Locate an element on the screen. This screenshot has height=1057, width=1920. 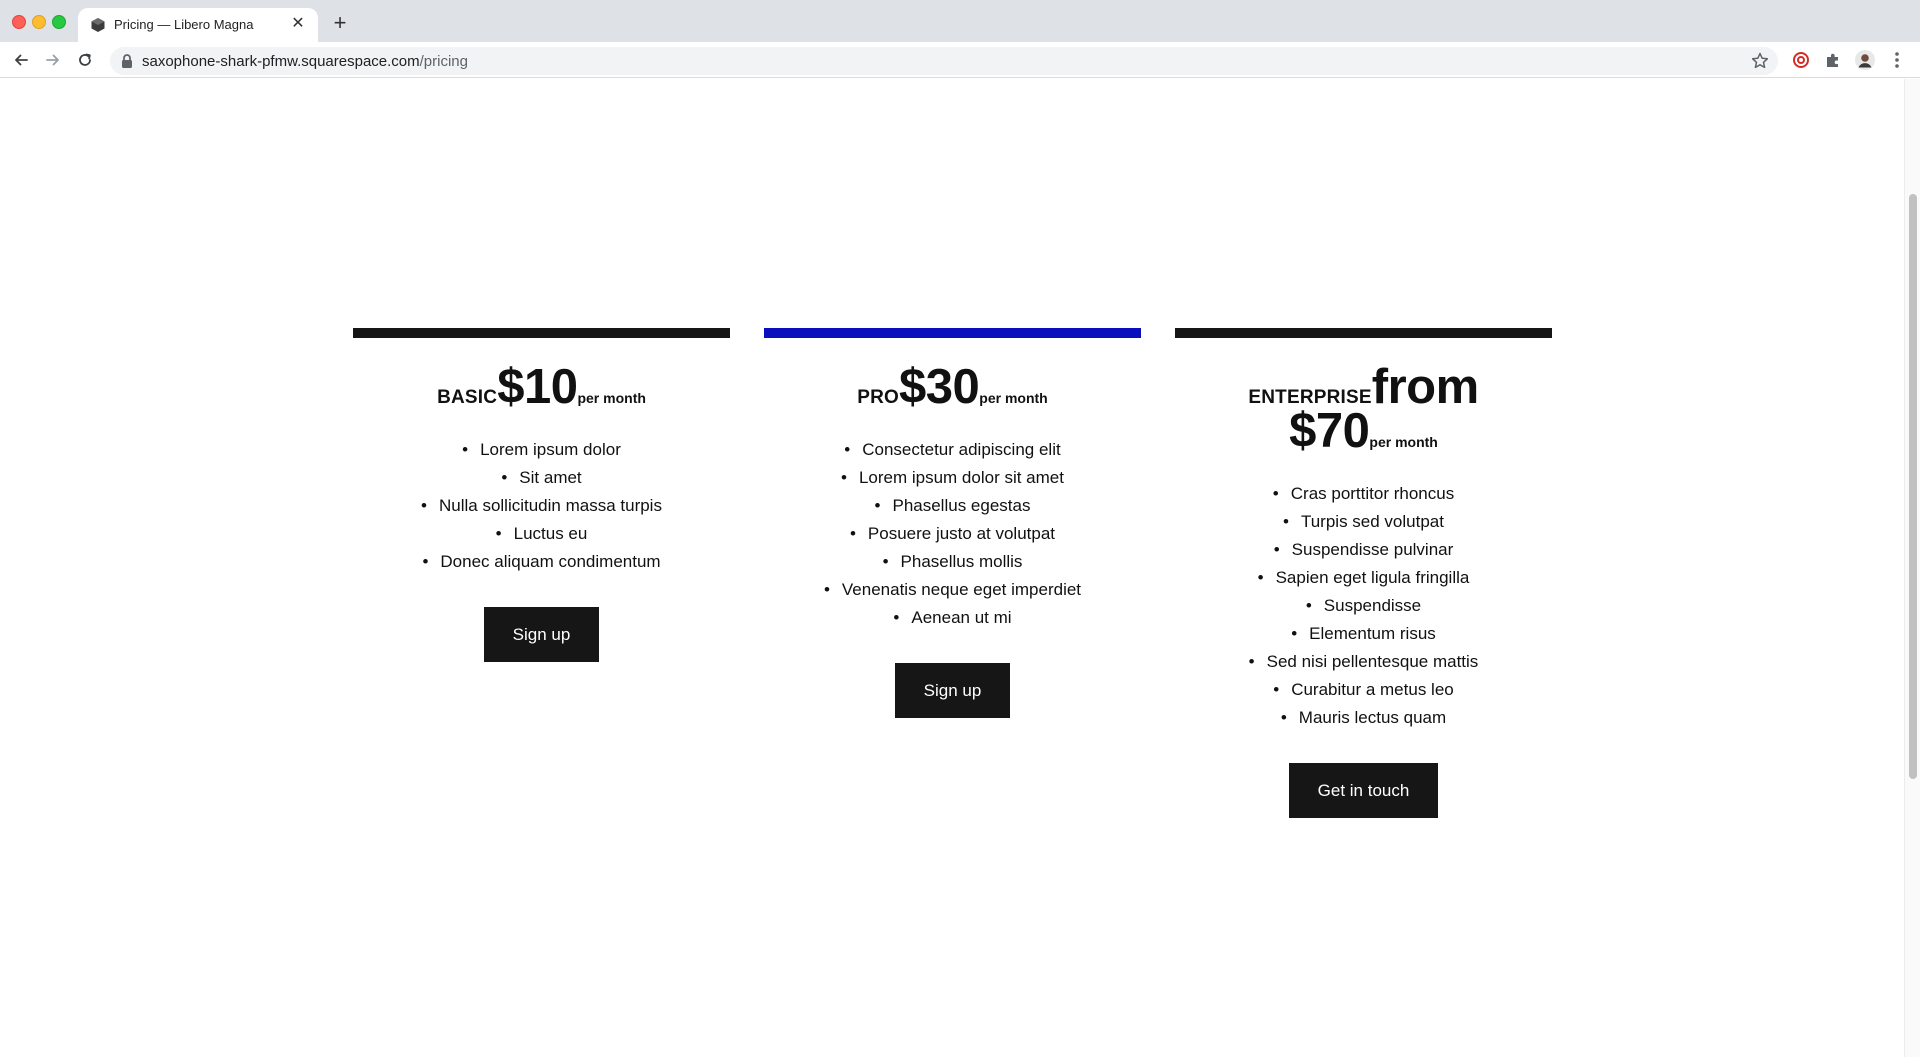
feature-item: Aenean ut mi is located at coordinates (952, 618).